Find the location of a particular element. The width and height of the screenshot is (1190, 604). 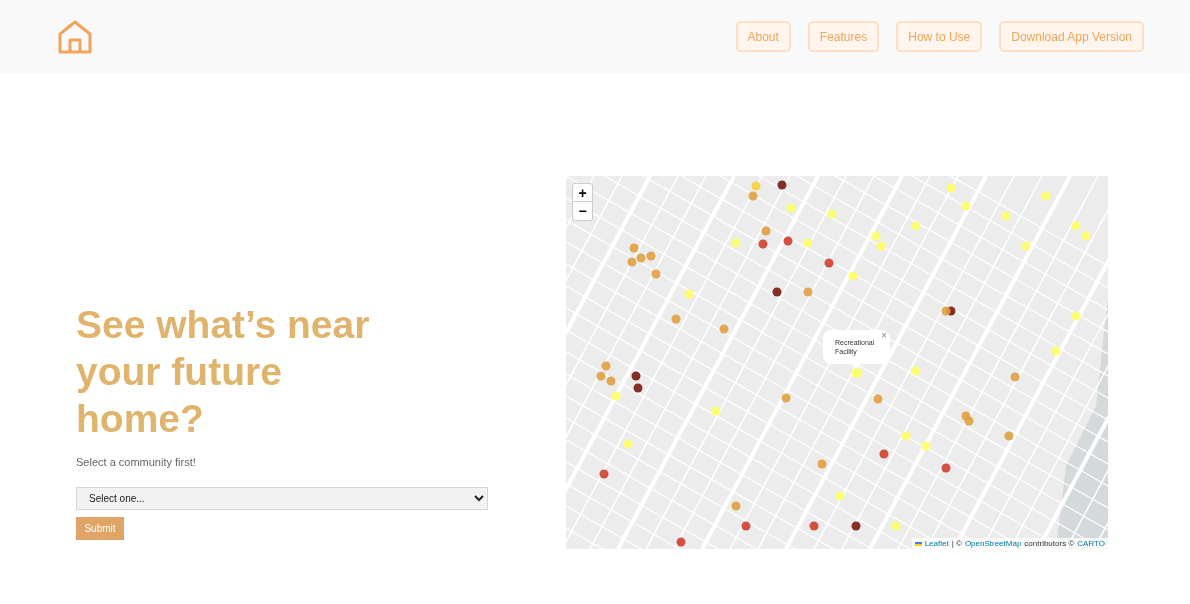

zoom-in-button: + is located at coordinates (582, 193).